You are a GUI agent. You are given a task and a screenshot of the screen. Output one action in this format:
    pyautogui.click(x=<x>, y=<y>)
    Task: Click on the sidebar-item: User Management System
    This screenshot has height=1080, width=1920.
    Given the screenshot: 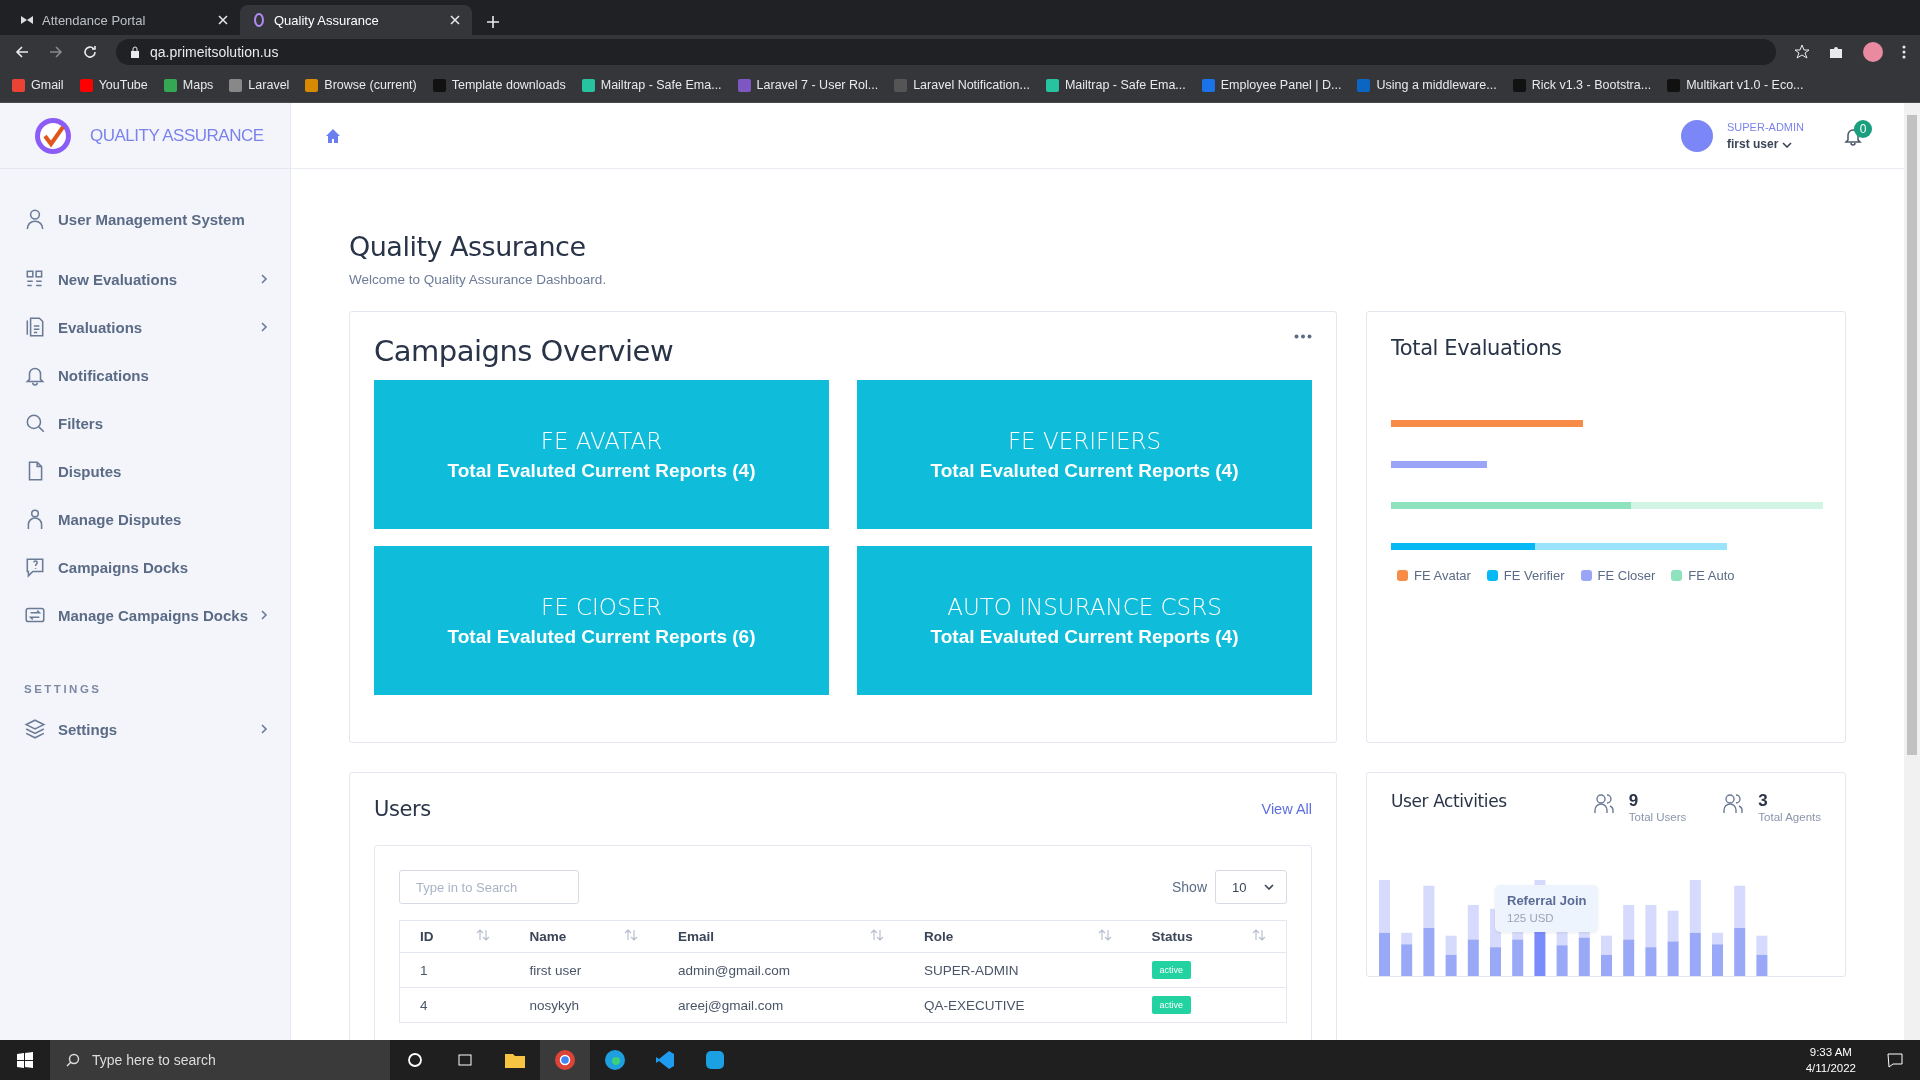 What is the action you would take?
    pyautogui.click(x=145, y=219)
    